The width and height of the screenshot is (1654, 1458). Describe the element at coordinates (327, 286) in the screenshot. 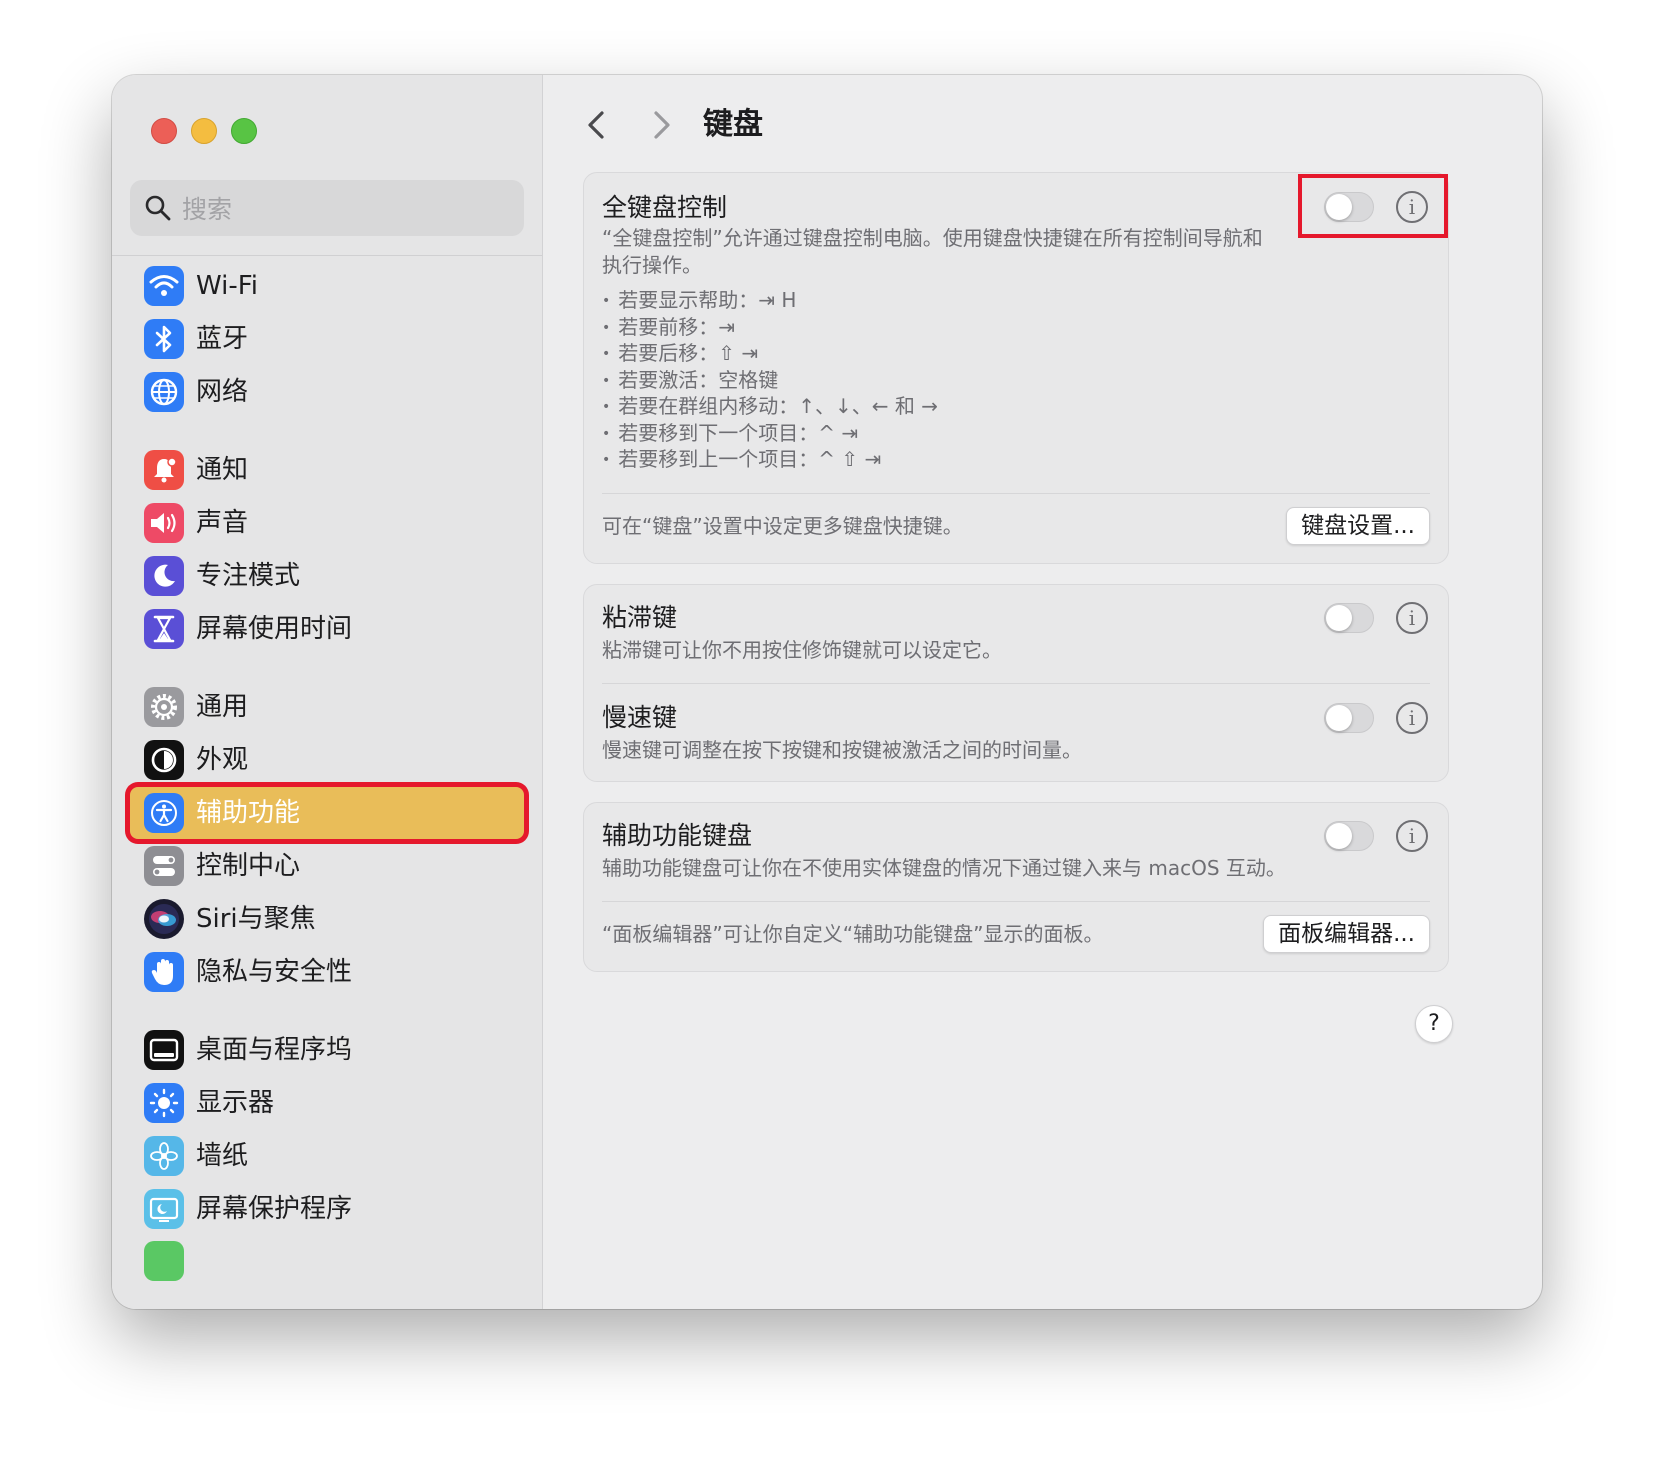

I see `sidebar-item-wifi: Wi-Fi` at that location.